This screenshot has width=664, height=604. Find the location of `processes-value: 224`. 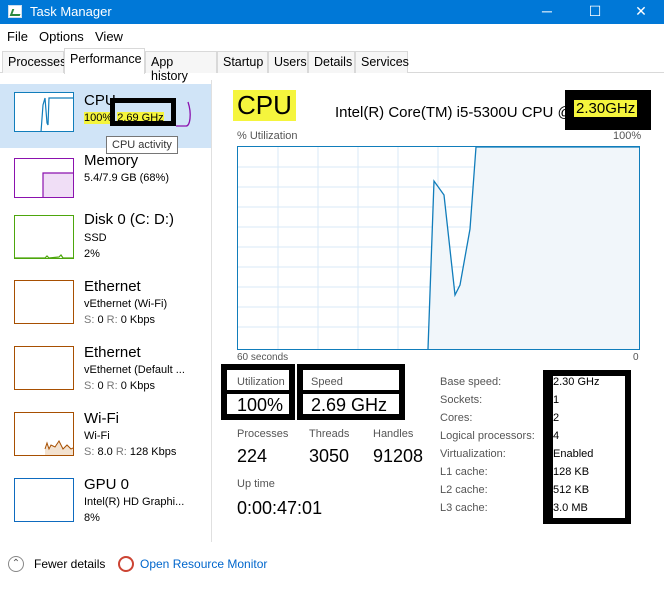

processes-value: 224 is located at coordinates (252, 456).